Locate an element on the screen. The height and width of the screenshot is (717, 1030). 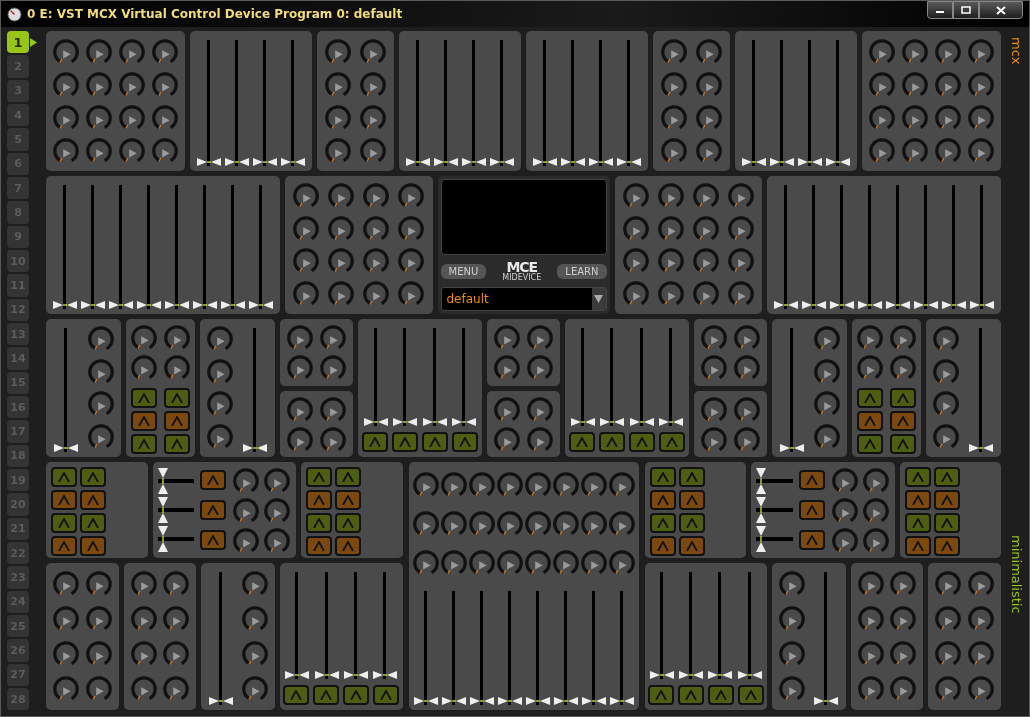
learn-button: LEARN is located at coordinates (582, 271).